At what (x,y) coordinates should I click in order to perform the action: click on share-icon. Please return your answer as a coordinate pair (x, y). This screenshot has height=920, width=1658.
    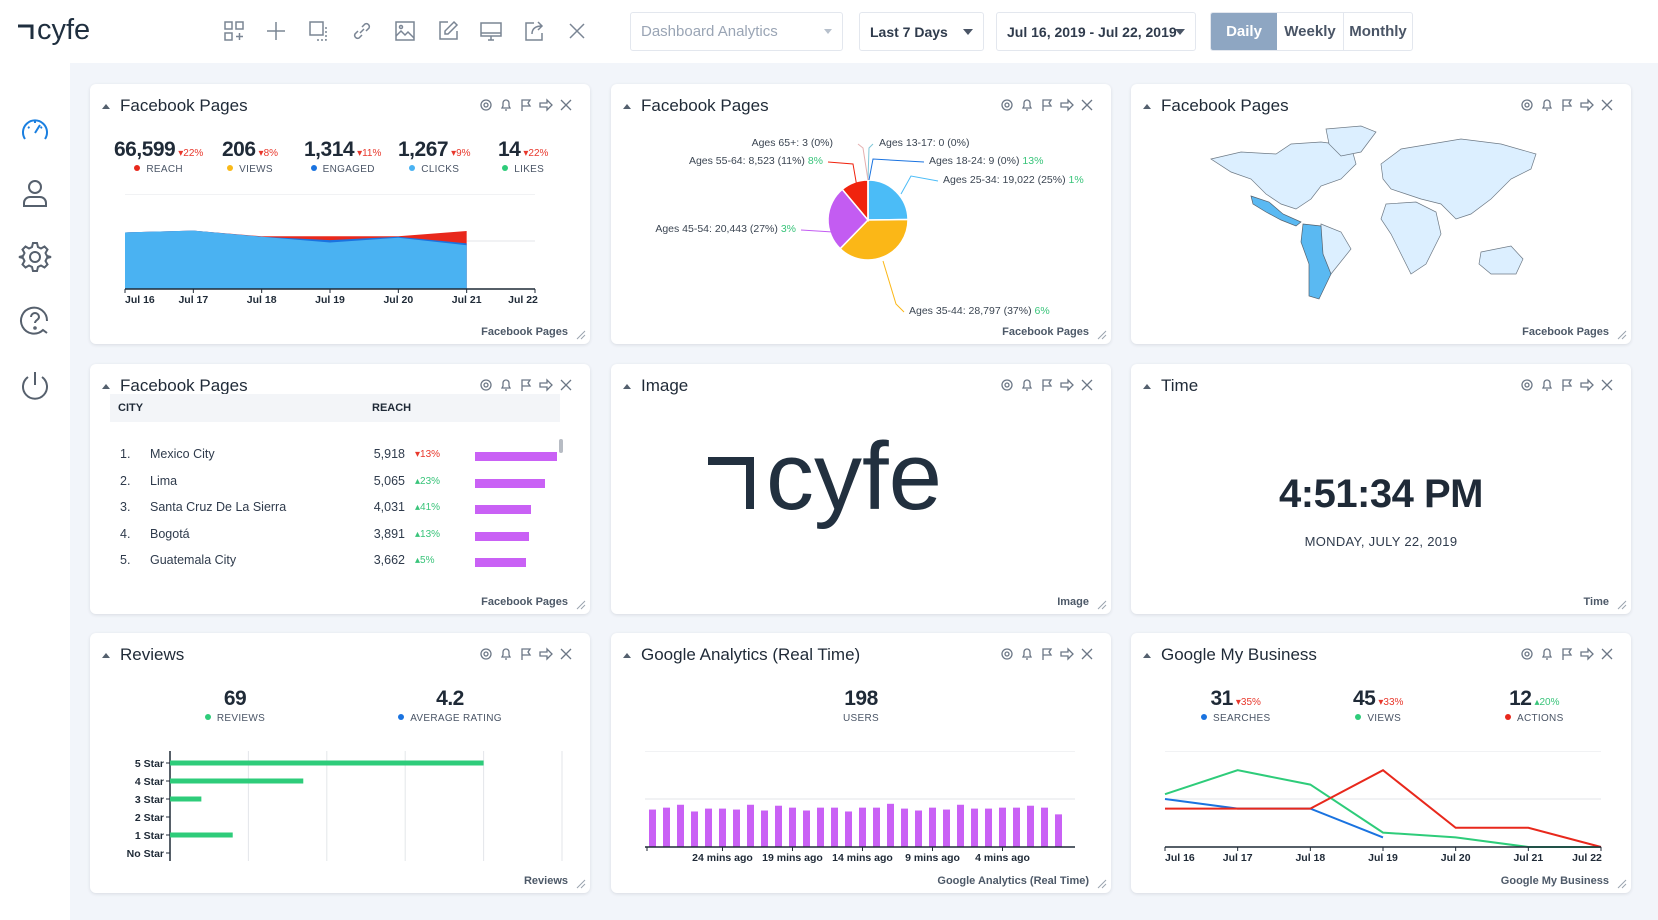
    Looking at the image, I should click on (534, 31).